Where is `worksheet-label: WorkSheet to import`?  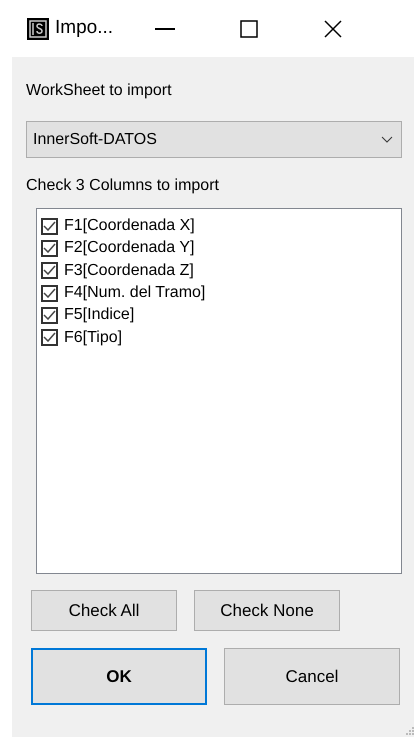 worksheet-label: WorkSheet to import is located at coordinates (99, 91).